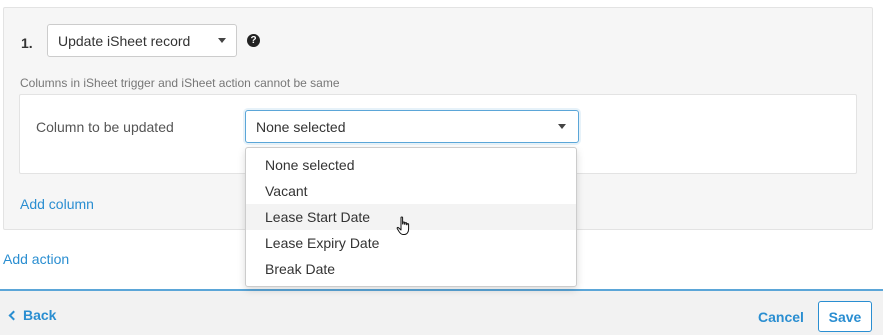 This screenshot has height=335, width=883. What do you see at coordinates (253, 40) in the screenshot?
I see `help-icon: ?` at bounding box center [253, 40].